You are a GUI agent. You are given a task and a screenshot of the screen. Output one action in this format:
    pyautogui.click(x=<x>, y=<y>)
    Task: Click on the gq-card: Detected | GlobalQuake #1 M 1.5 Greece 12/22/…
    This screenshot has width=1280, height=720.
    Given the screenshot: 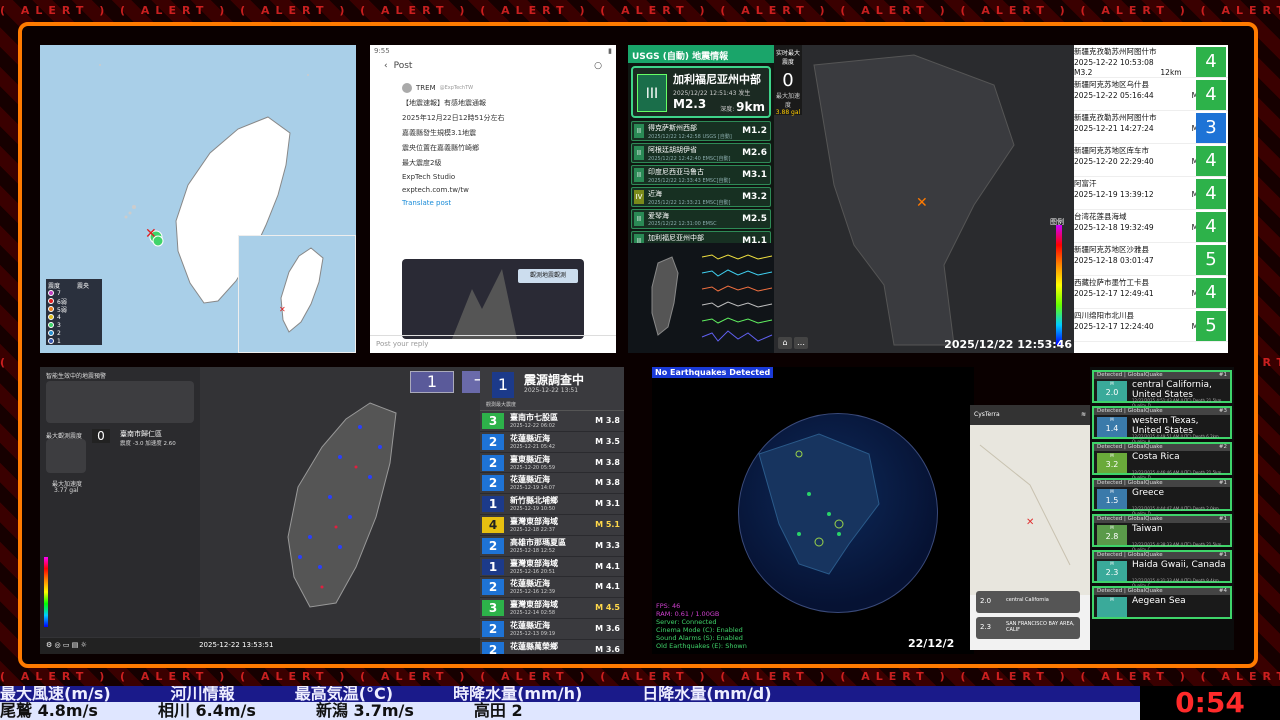 What is the action you would take?
    pyautogui.click(x=1162, y=497)
    